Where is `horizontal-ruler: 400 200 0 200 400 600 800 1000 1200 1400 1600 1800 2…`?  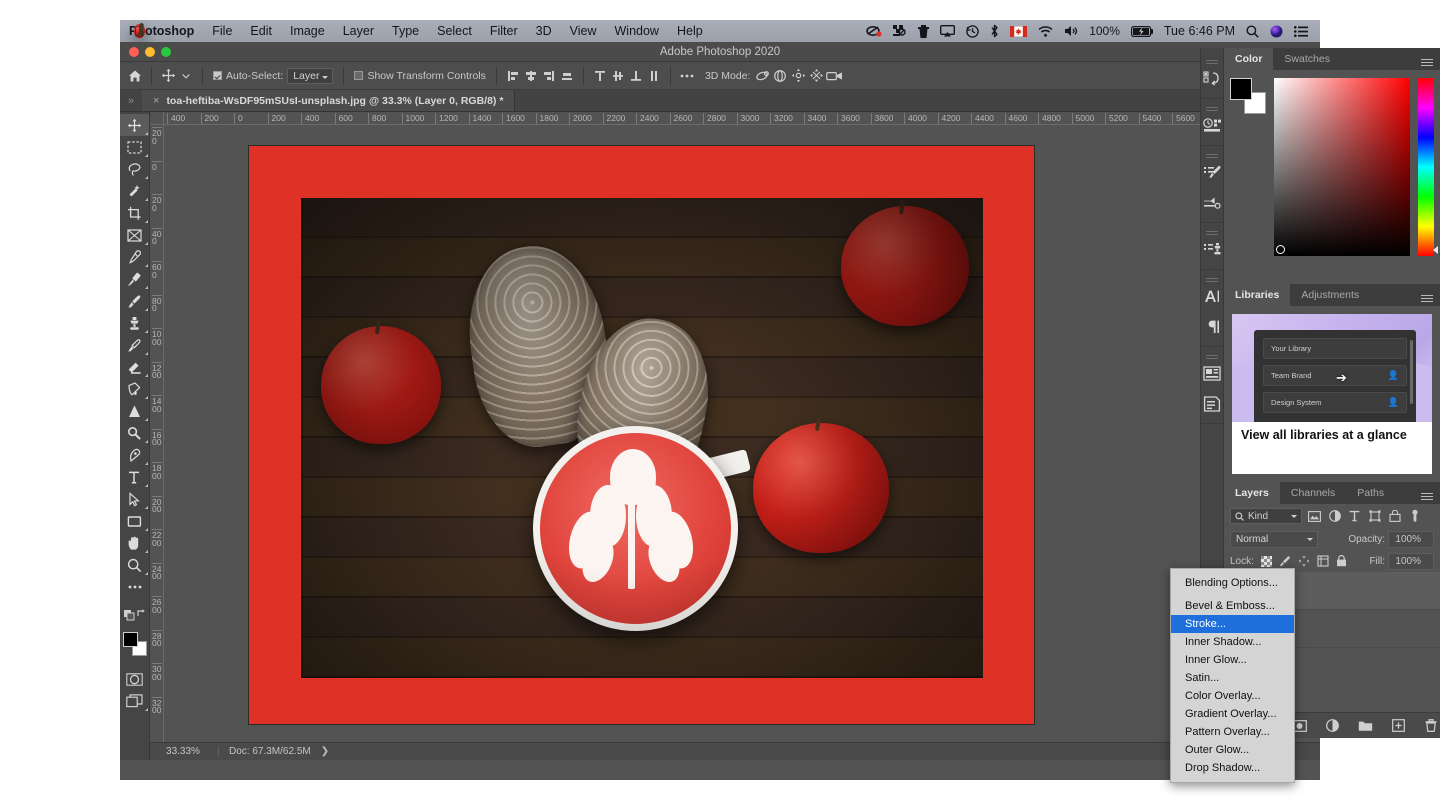 horizontal-ruler: 400 200 0 200 400 600 800 1000 1200 1400 1600 1800 2… is located at coordinates (742, 118).